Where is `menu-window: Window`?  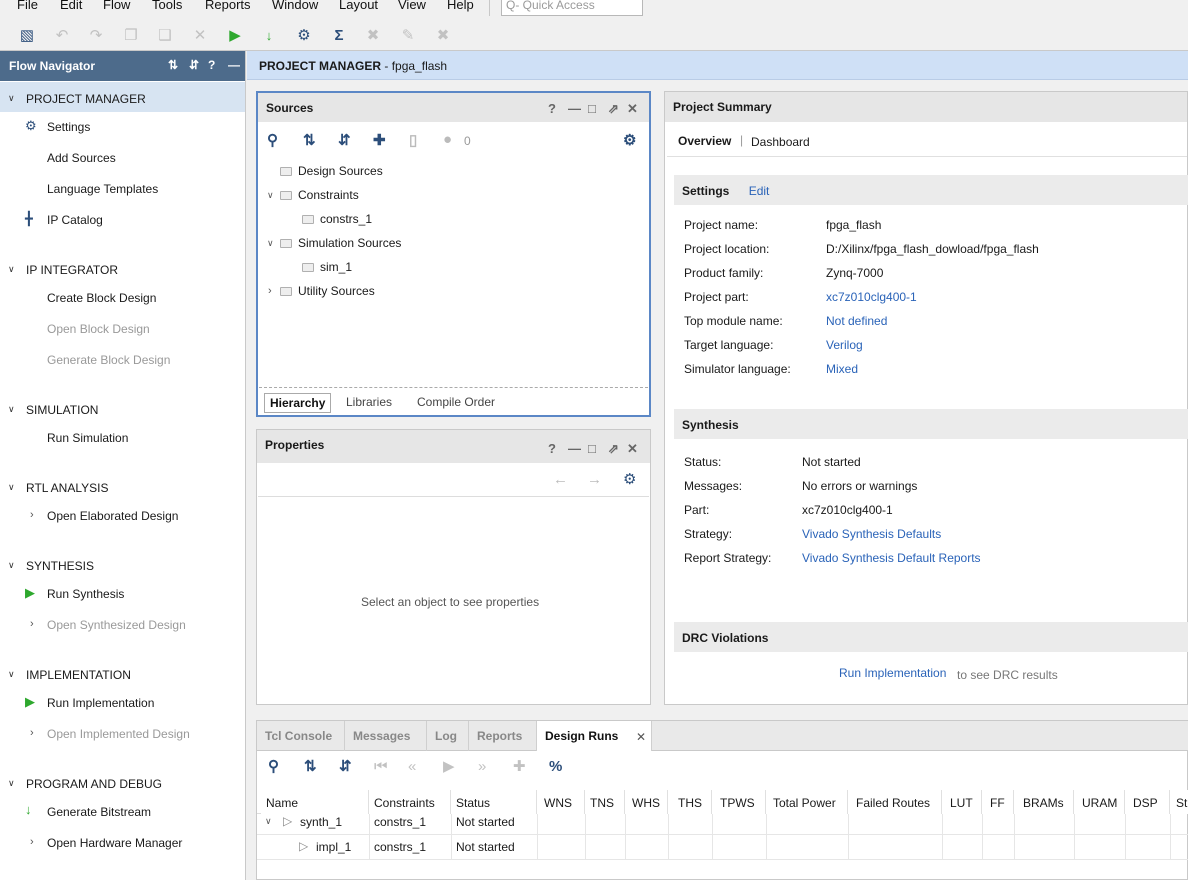 menu-window: Window is located at coordinates (295, 6).